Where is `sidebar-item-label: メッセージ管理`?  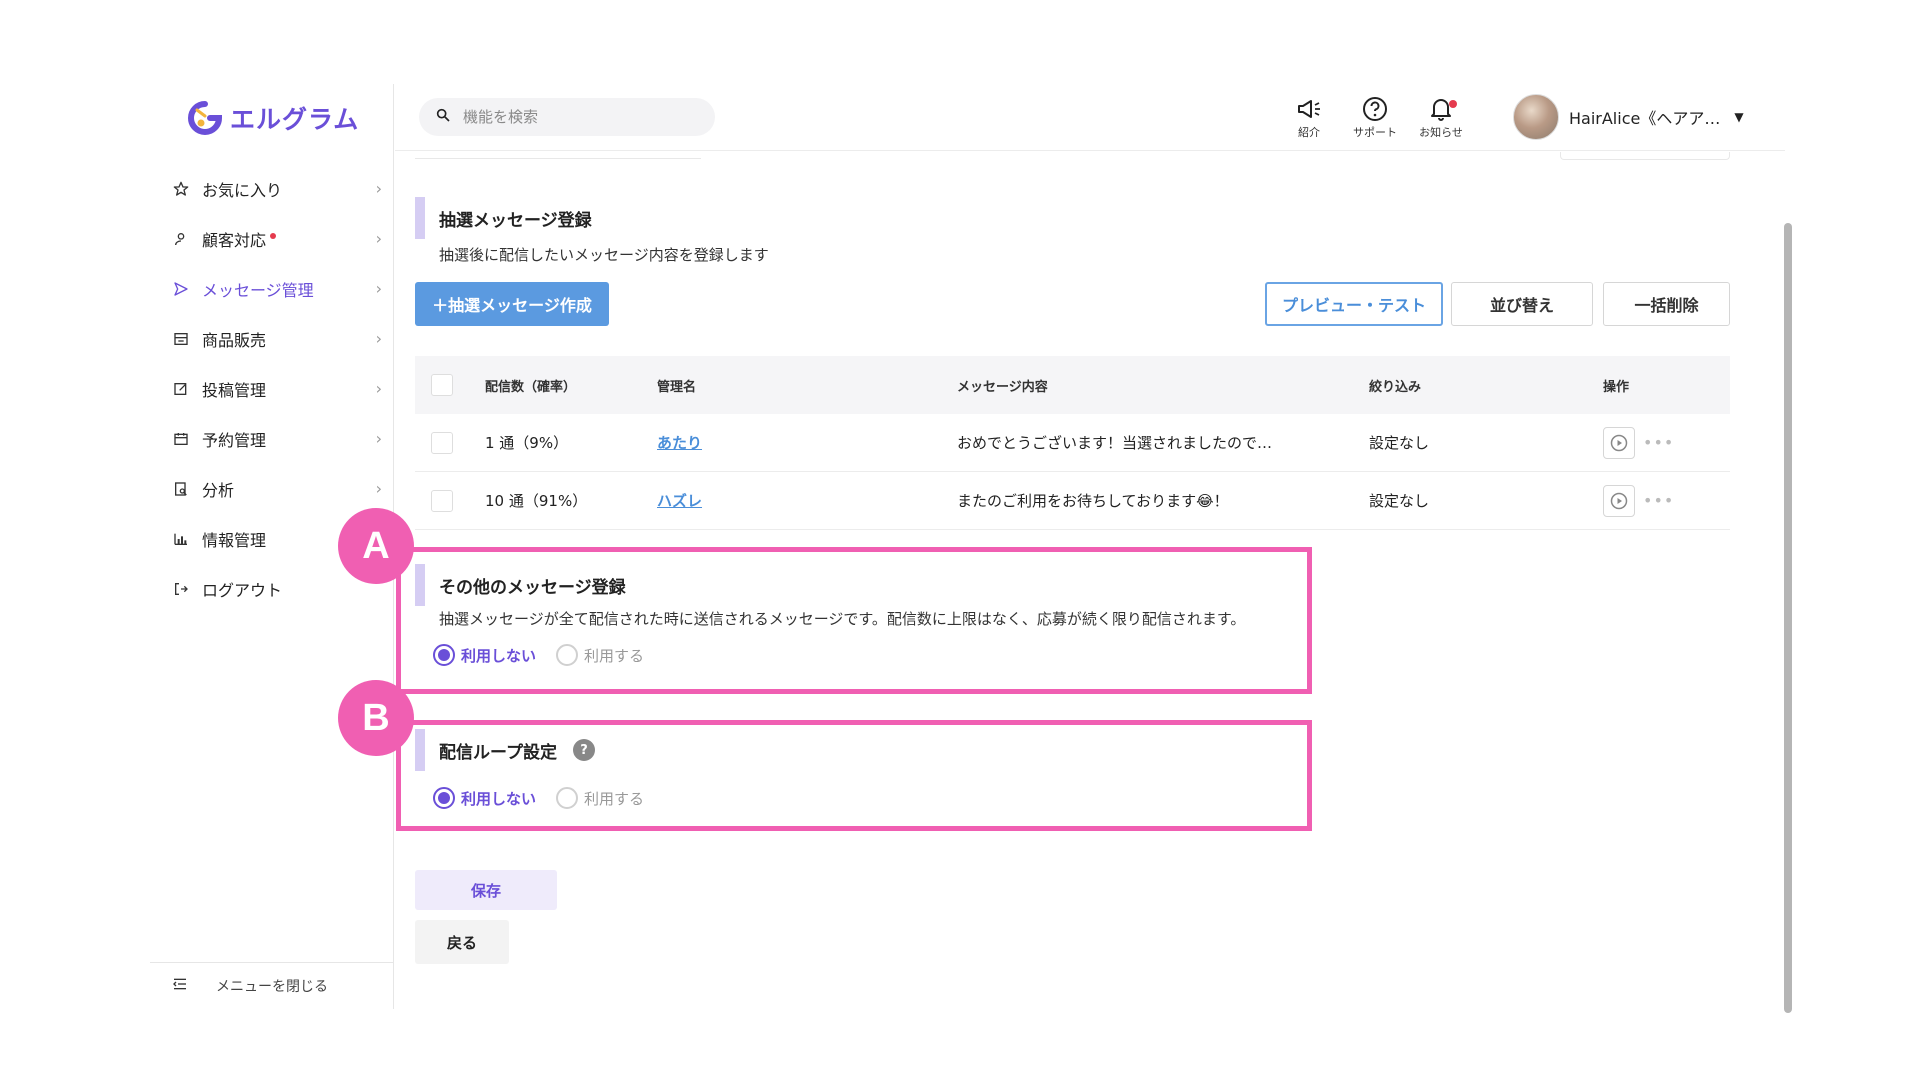
sidebar-item-label: メッセージ管理 is located at coordinates (258, 290).